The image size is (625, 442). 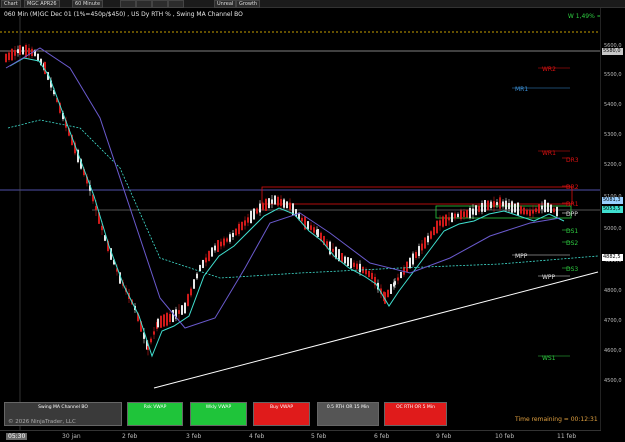 I want to click on interval-selector: 60 Minute, so click(x=88, y=4).